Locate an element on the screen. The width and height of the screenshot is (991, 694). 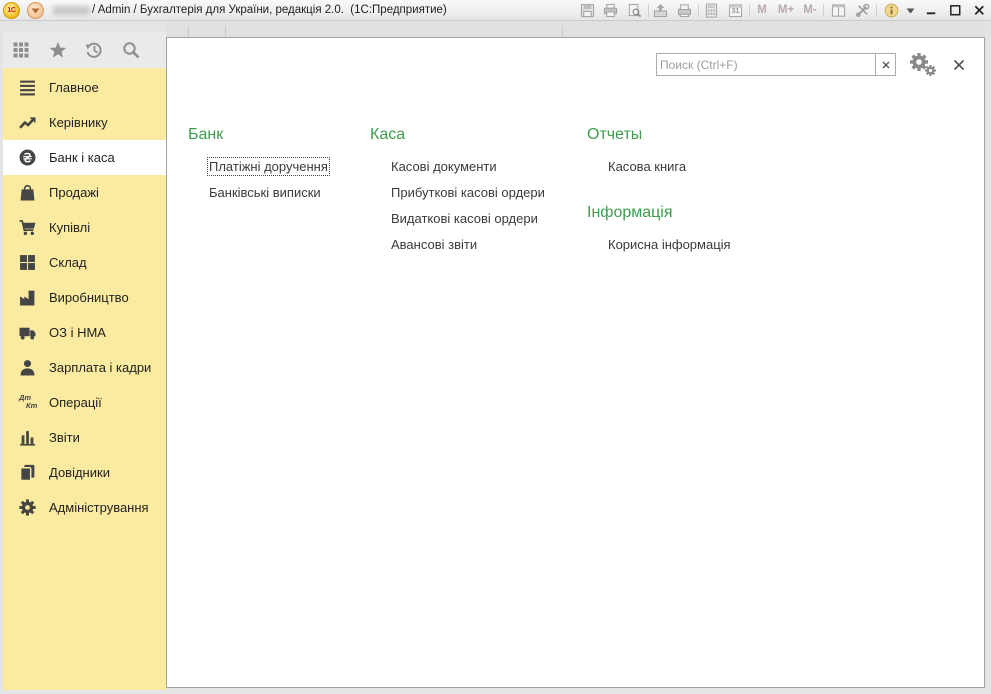
sidebar-item-main: Главное is located at coordinates (84, 87).